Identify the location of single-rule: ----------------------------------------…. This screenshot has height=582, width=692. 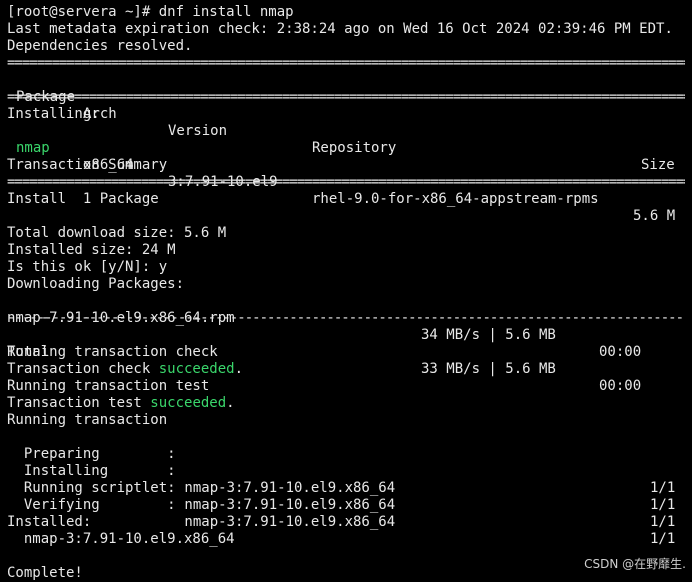
(346, 318).